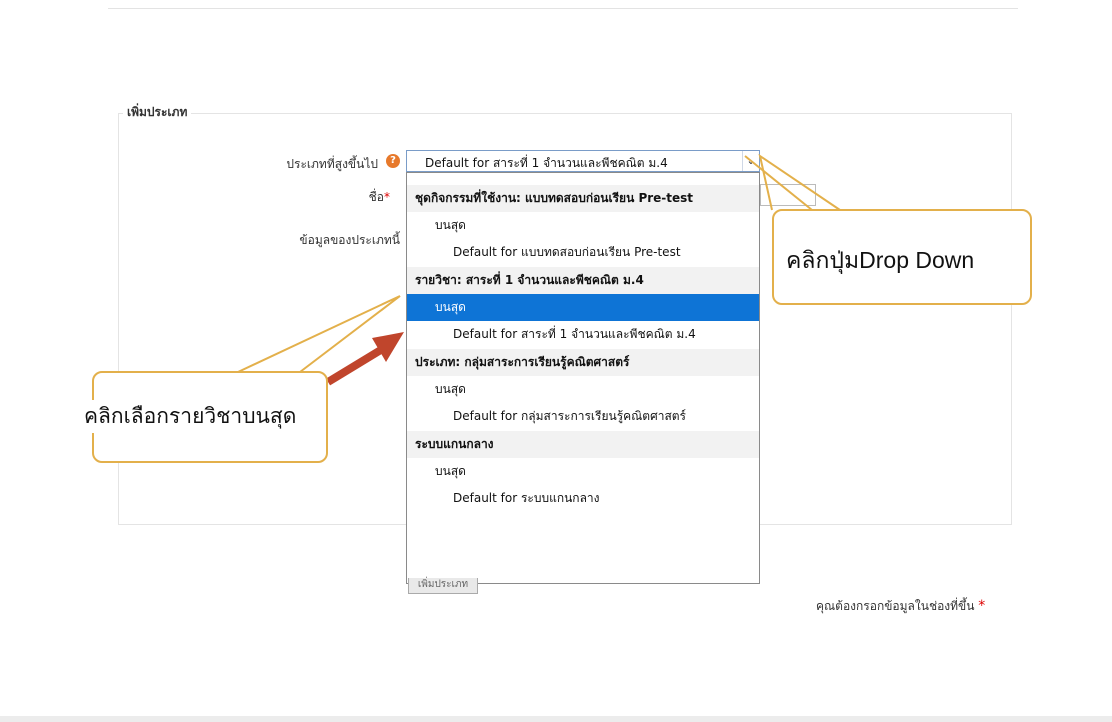 The width and height of the screenshot is (1112, 722). What do you see at coordinates (319, 334) in the screenshot?
I see `select-callout-pointer` at bounding box center [319, 334].